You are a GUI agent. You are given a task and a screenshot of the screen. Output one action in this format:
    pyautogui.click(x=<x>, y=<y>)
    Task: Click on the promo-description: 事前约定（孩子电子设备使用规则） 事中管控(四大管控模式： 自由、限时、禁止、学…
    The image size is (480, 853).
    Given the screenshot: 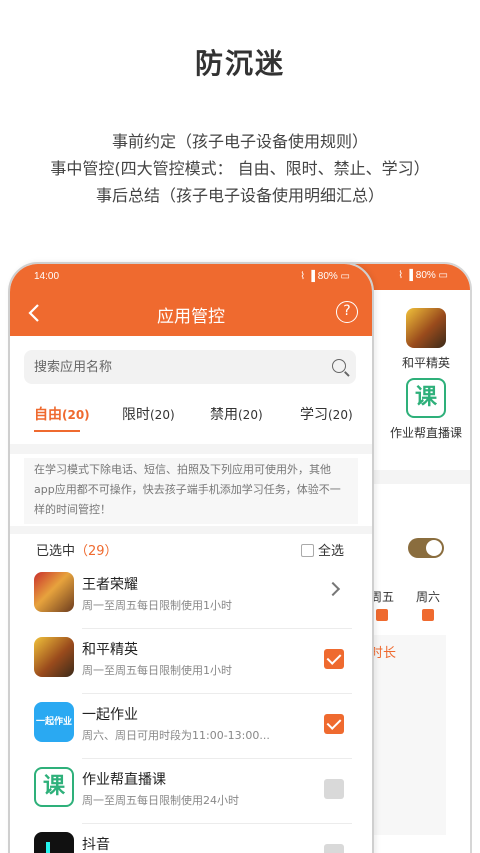 What is the action you would take?
    pyautogui.click(x=240, y=168)
    